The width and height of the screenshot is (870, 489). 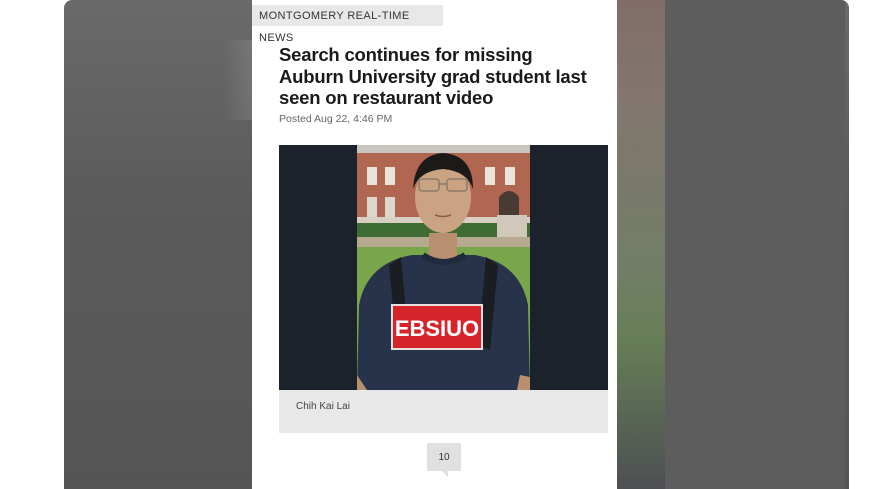 What do you see at coordinates (443, 411) in the screenshot?
I see `photo-caption-box: Chih Kai Lai` at bounding box center [443, 411].